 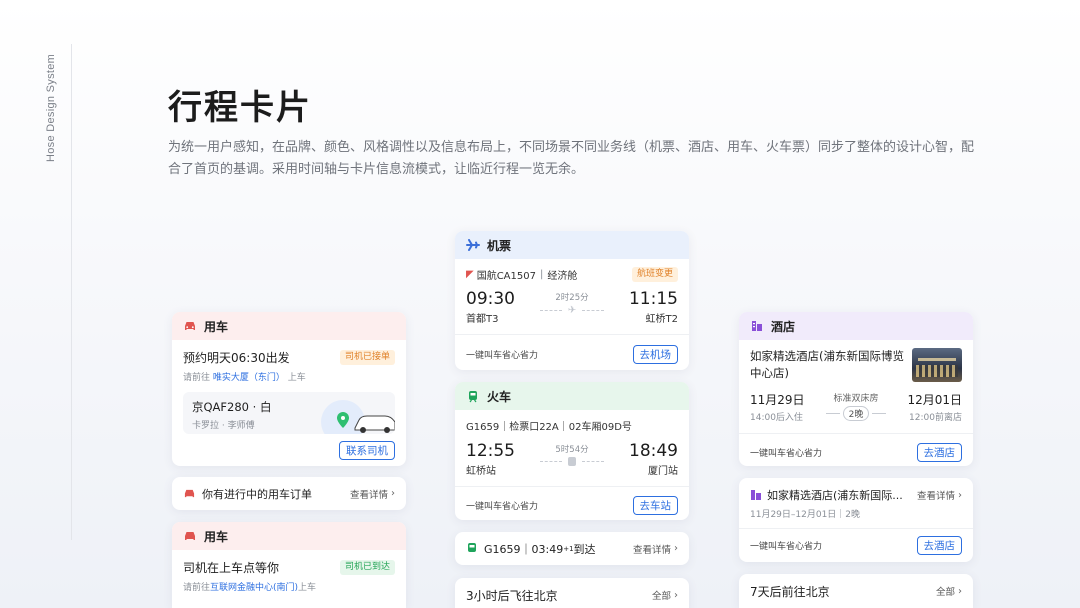 I want to click on hotel-name: 如家精选酒店(浦东新国际博览中心店), so click(x=827, y=364).